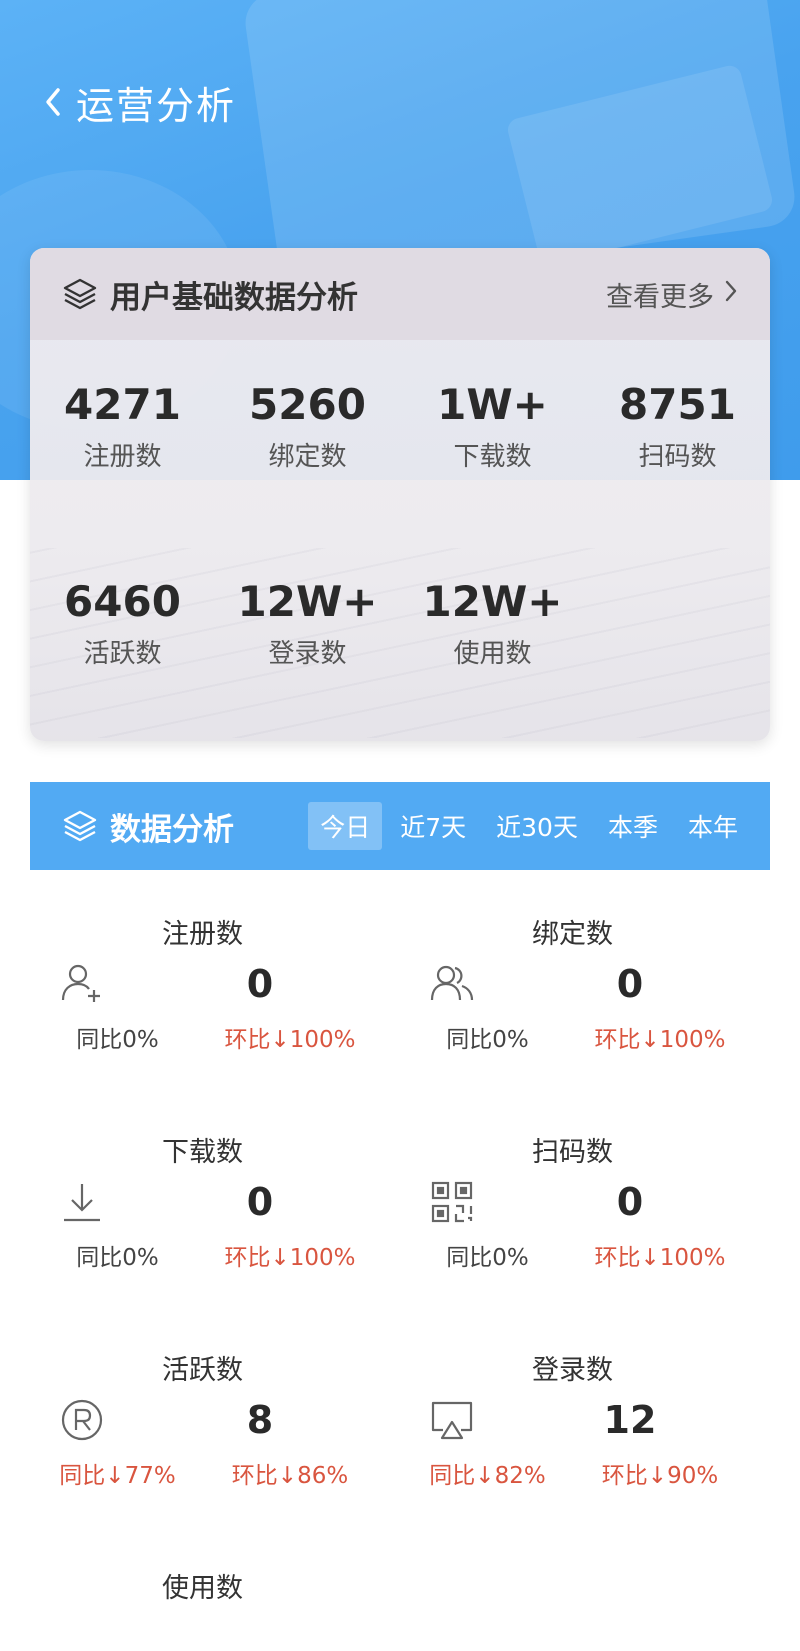 This screenshot has width=800, height=1651. I want to click on metric-yoy: 同比↓77%, so click(117, 1476).